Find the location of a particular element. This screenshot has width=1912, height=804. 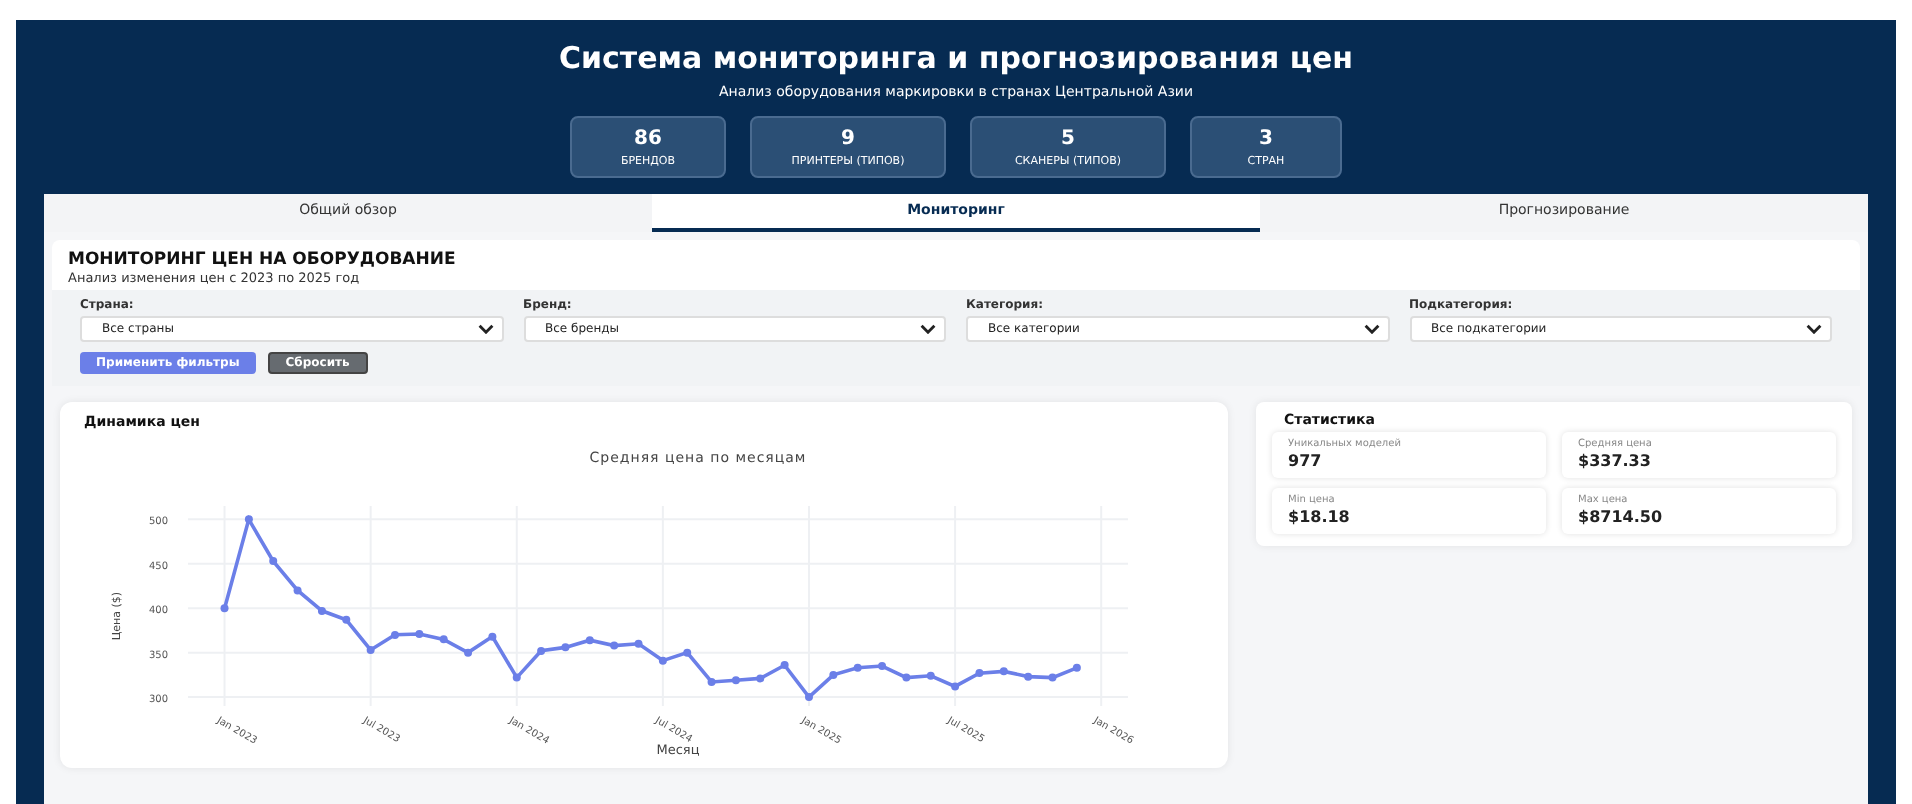

metric-value: 977 is located at coordinates (1306, 461).